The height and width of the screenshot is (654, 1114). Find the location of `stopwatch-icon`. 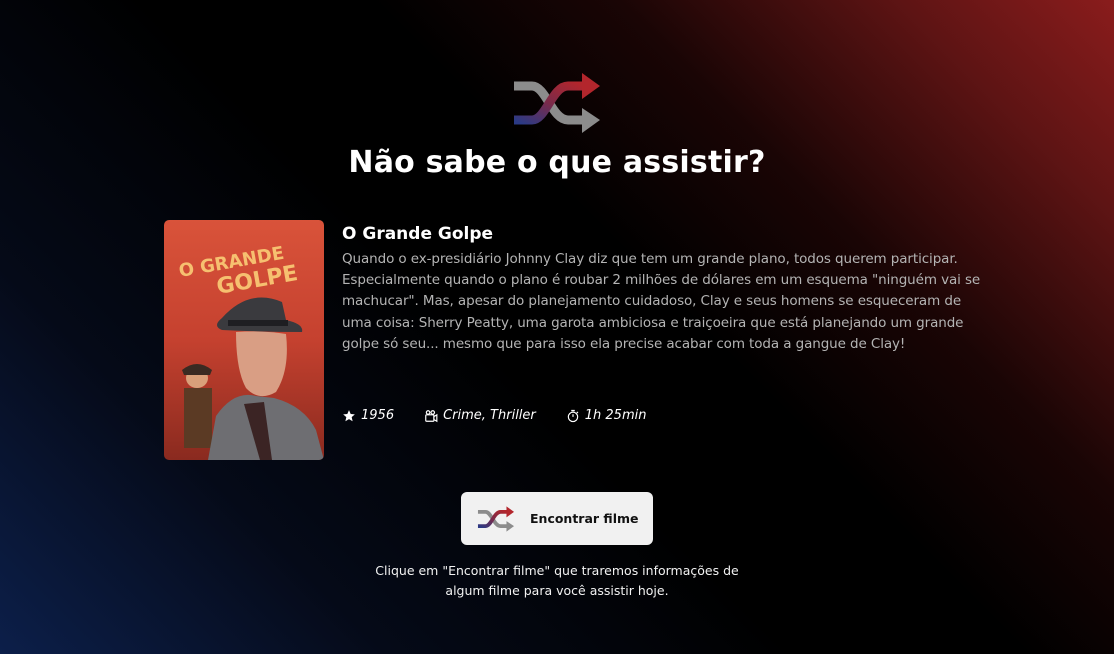

stopwatch-icon is located at coordinates (573, 415).